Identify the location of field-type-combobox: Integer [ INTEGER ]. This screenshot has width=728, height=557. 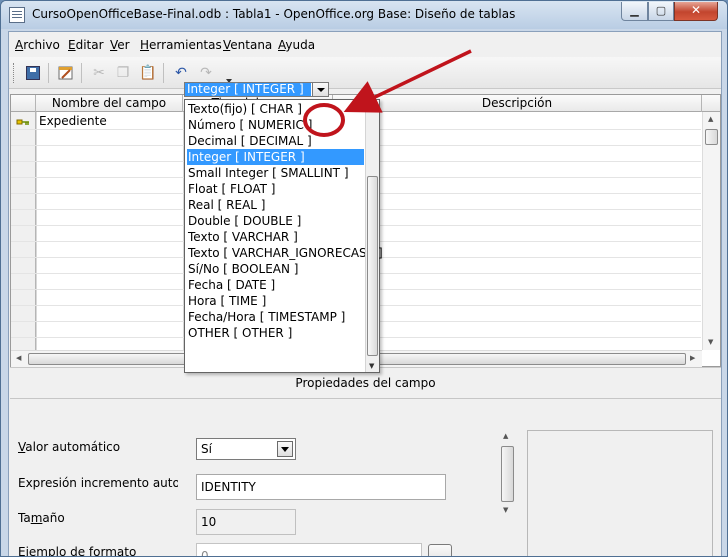
(256, 89).